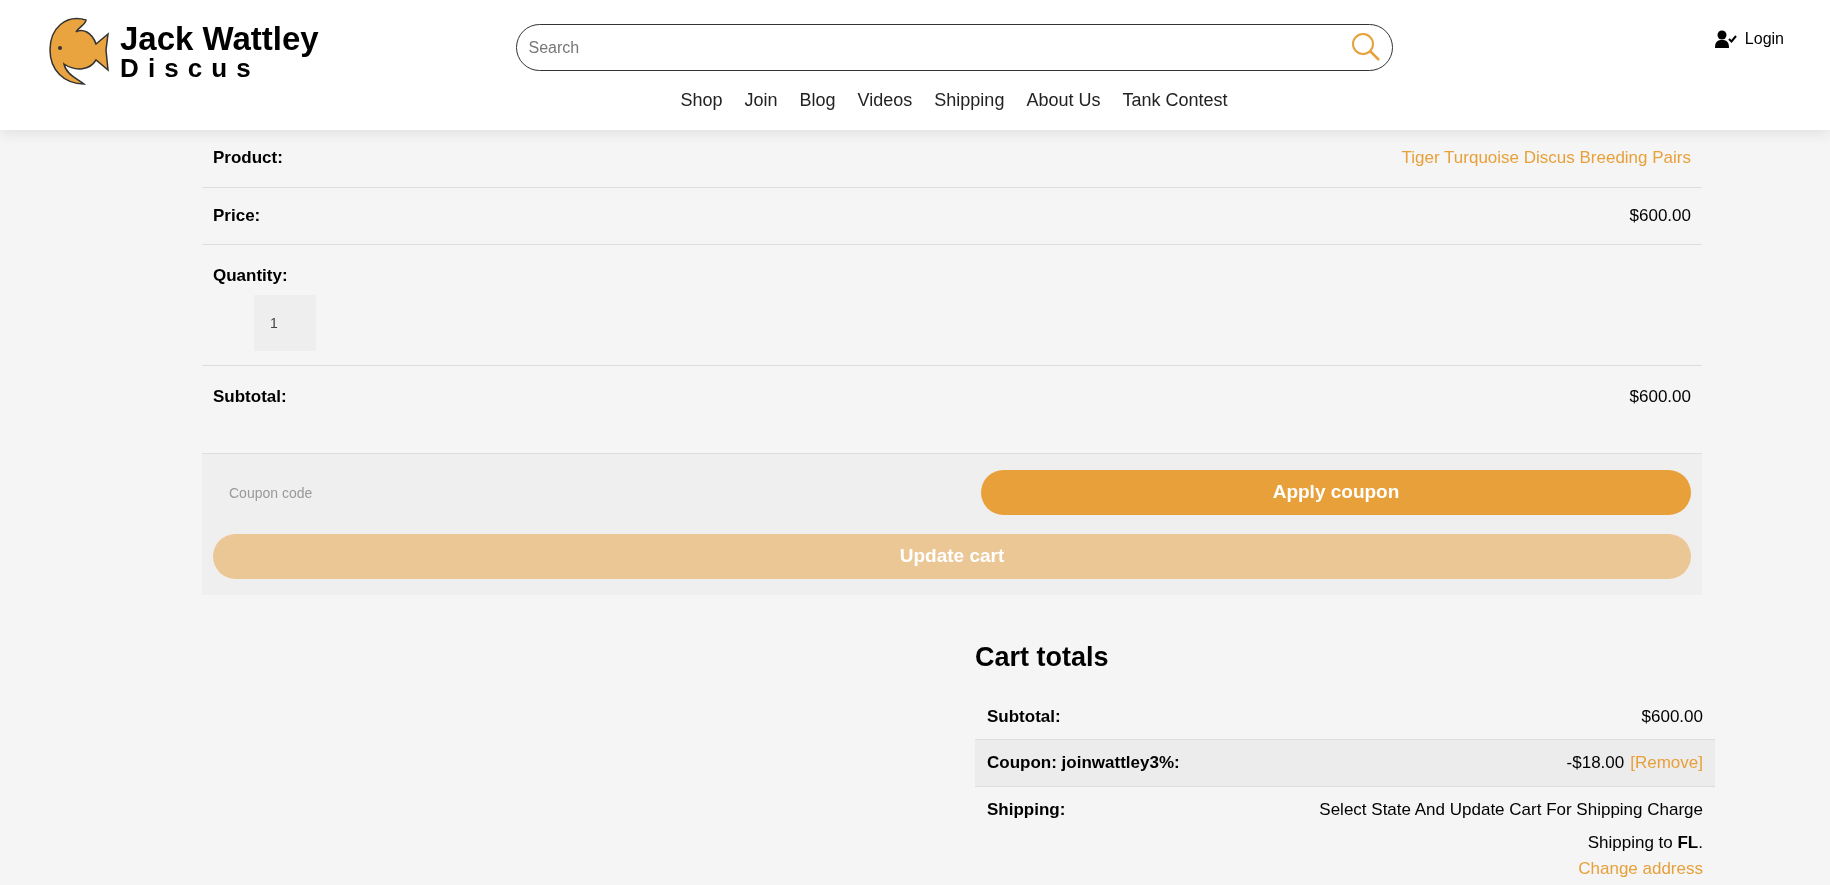 The image size is (1830, 885). I want to click on logo-subtitle: Discus, so click(190, 67).